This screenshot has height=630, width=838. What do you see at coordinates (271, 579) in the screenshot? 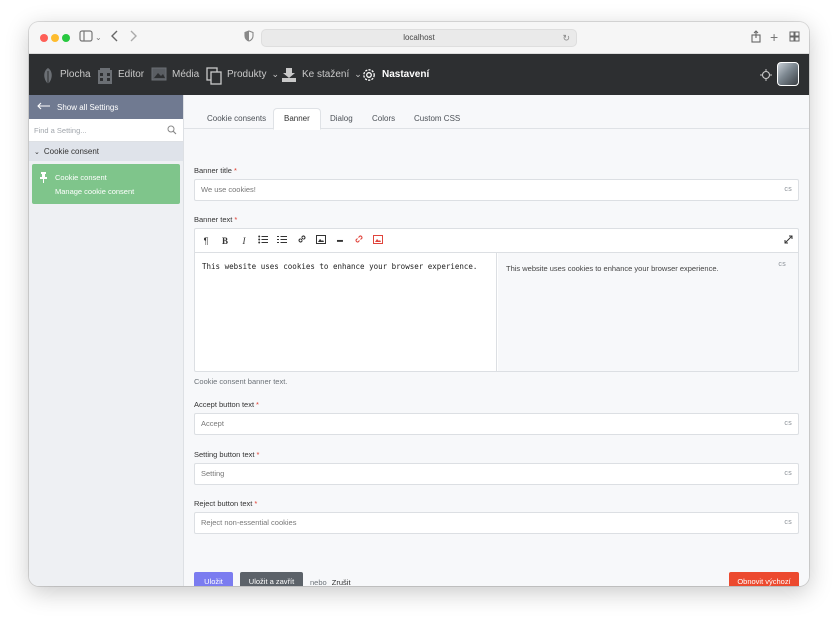
I see `save-and-close-button: Uložit a zavřít` at bounding box center [271, 579].